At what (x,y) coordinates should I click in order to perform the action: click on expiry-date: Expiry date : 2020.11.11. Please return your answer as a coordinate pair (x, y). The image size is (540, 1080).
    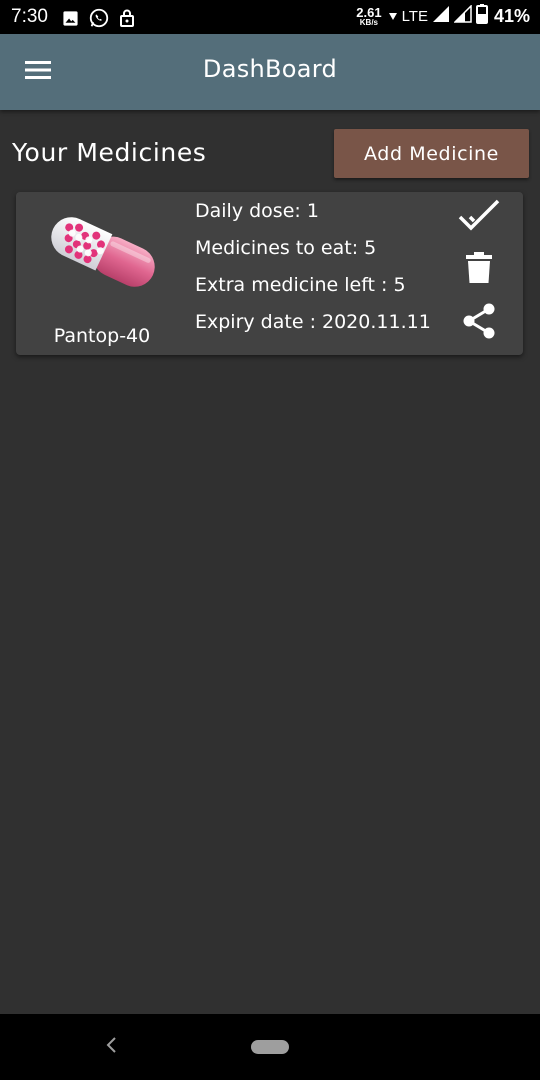
    Looking at the image, I should click on (313, 322).